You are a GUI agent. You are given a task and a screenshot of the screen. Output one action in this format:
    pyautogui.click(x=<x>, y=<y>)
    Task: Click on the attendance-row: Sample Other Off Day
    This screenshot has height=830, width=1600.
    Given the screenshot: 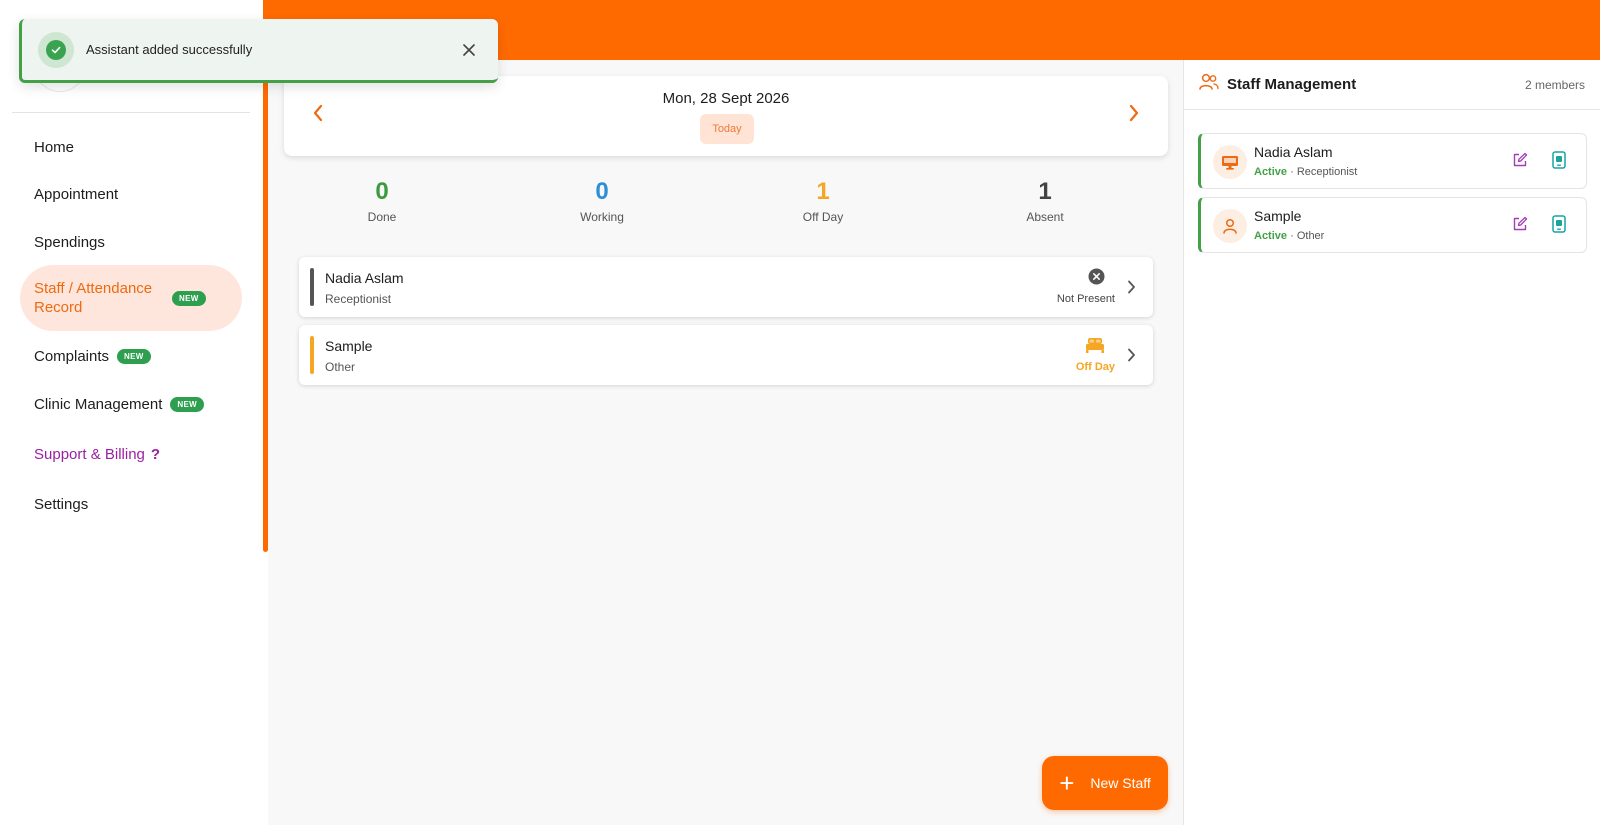 What is the action you would take?
    pyautogui.click(x=726, y=355)
    